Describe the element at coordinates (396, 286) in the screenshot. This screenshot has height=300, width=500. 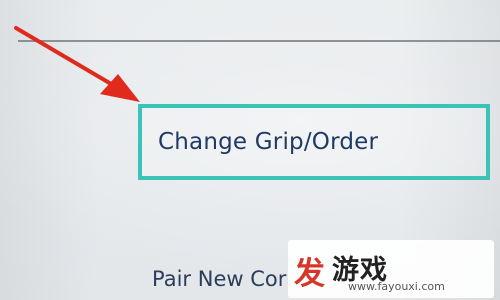
I see `watermark-url: www.fayouxi.com` at that location.